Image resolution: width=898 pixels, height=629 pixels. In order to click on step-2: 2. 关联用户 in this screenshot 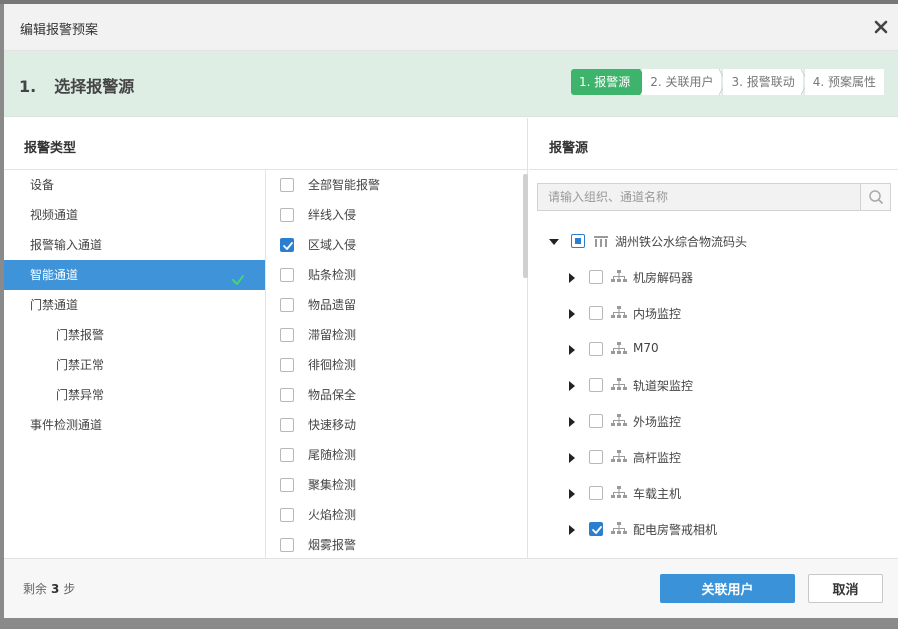, I will do `click(685, 82)`.